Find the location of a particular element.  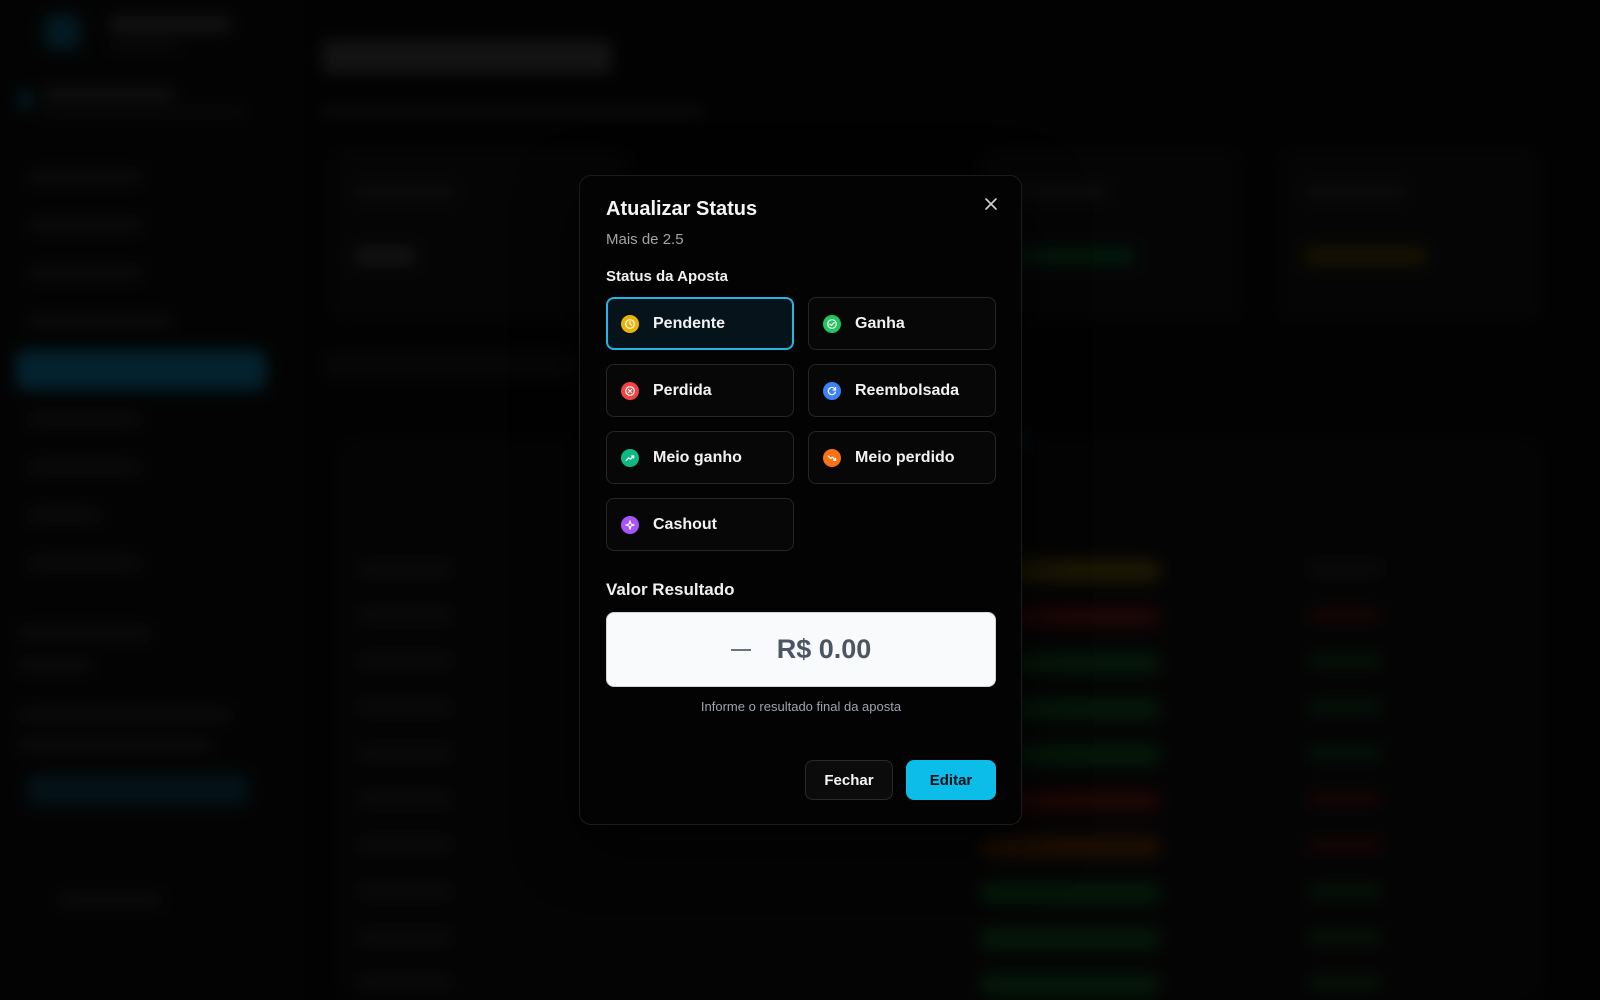

status-option-cashout: Cashout is located at coordinates (700, 524).